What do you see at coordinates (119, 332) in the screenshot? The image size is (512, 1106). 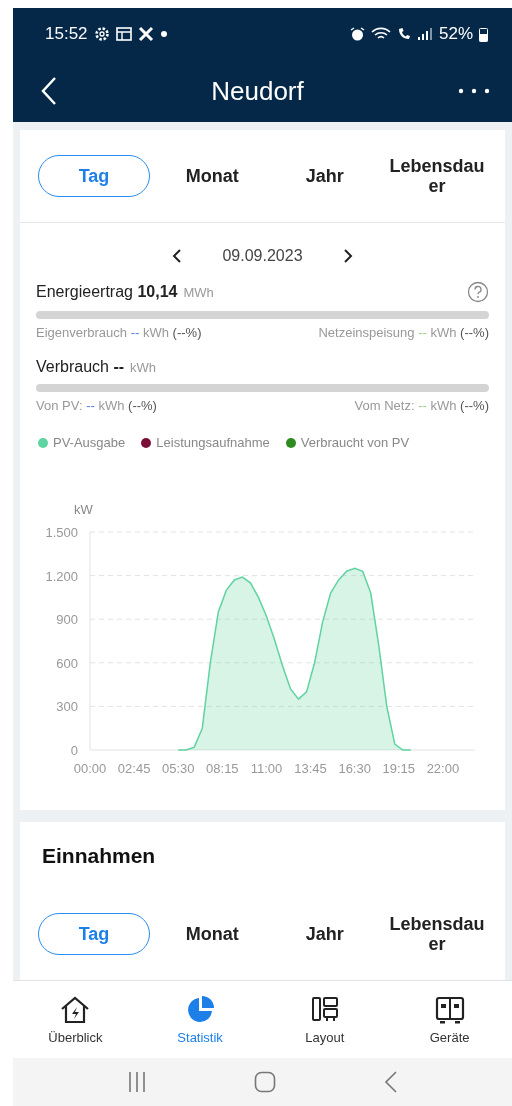 I see `metric-detail: Eigenverbrauch -- kWh (--%)` at bounding box center [119, 332].